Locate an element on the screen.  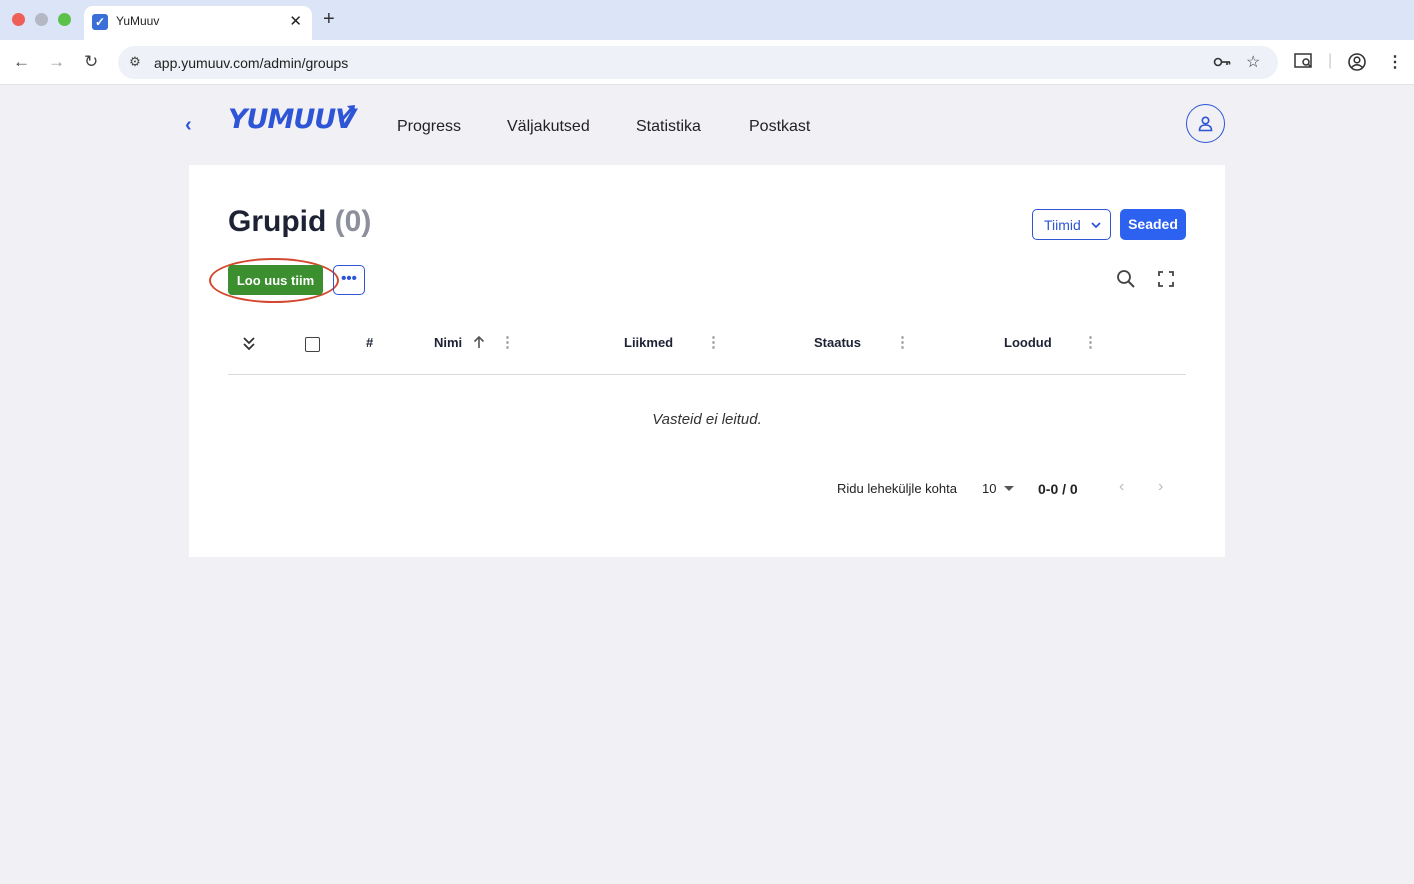
page-title: Grupid (0) is located at coordinates (299, 222).